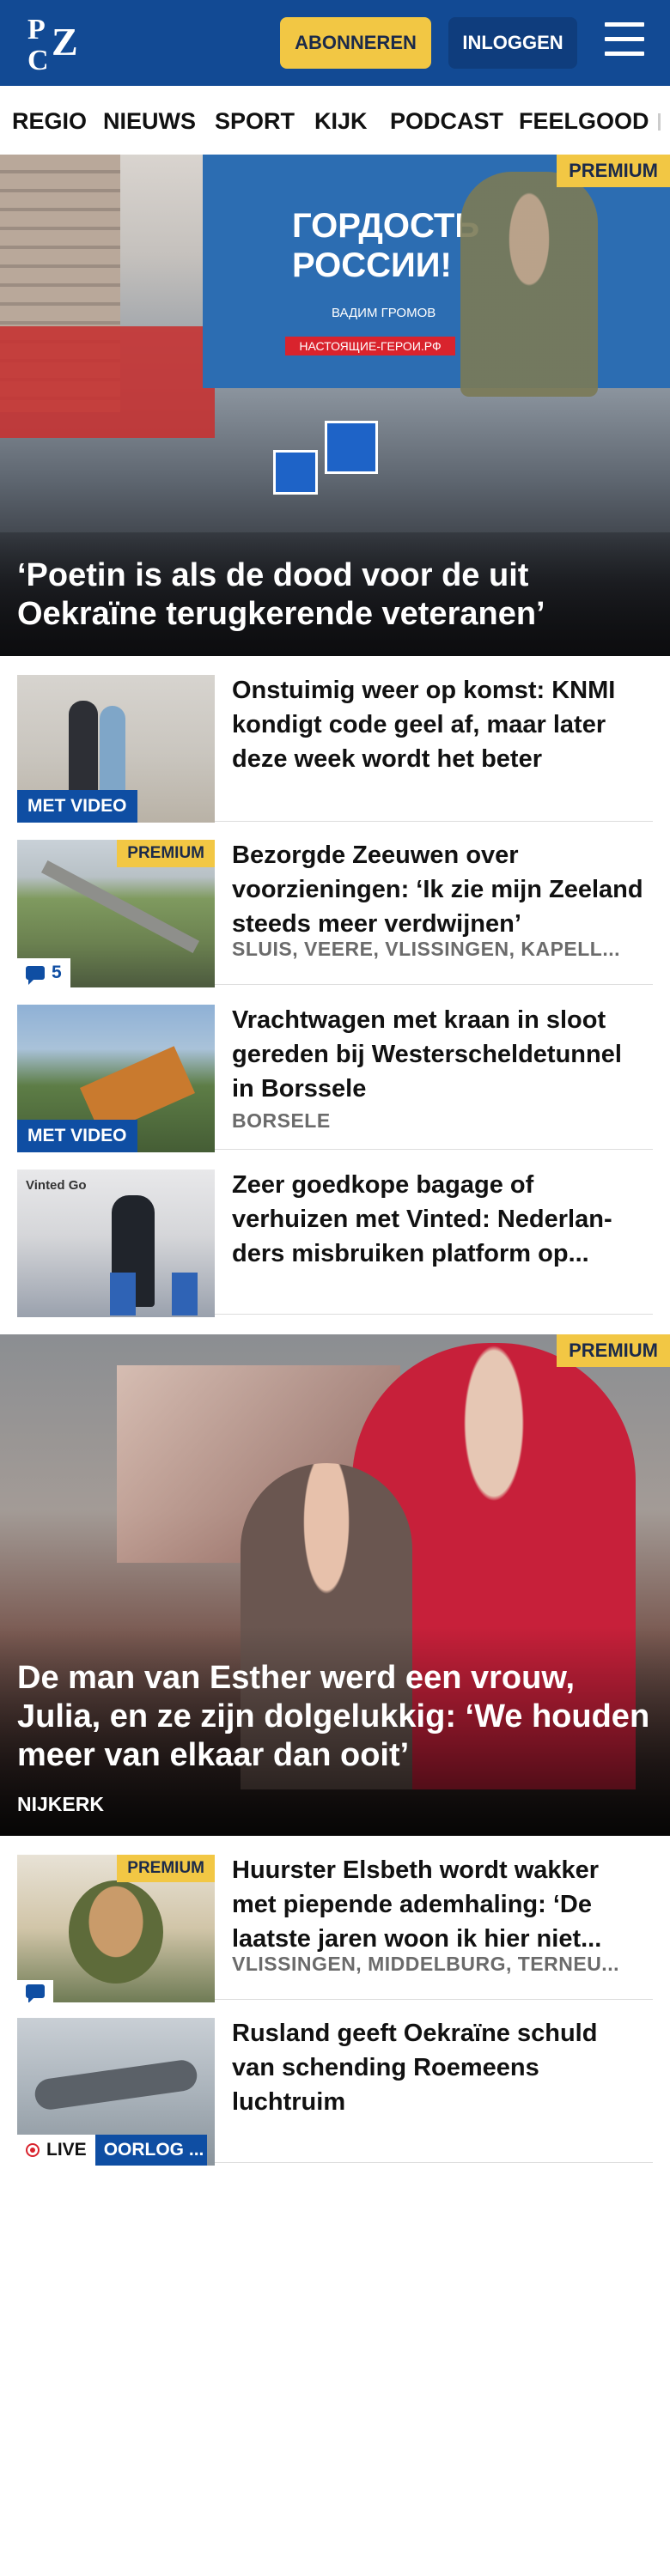  I want to click on article-thumbnail: PREMIUM, so click(116, 1929).